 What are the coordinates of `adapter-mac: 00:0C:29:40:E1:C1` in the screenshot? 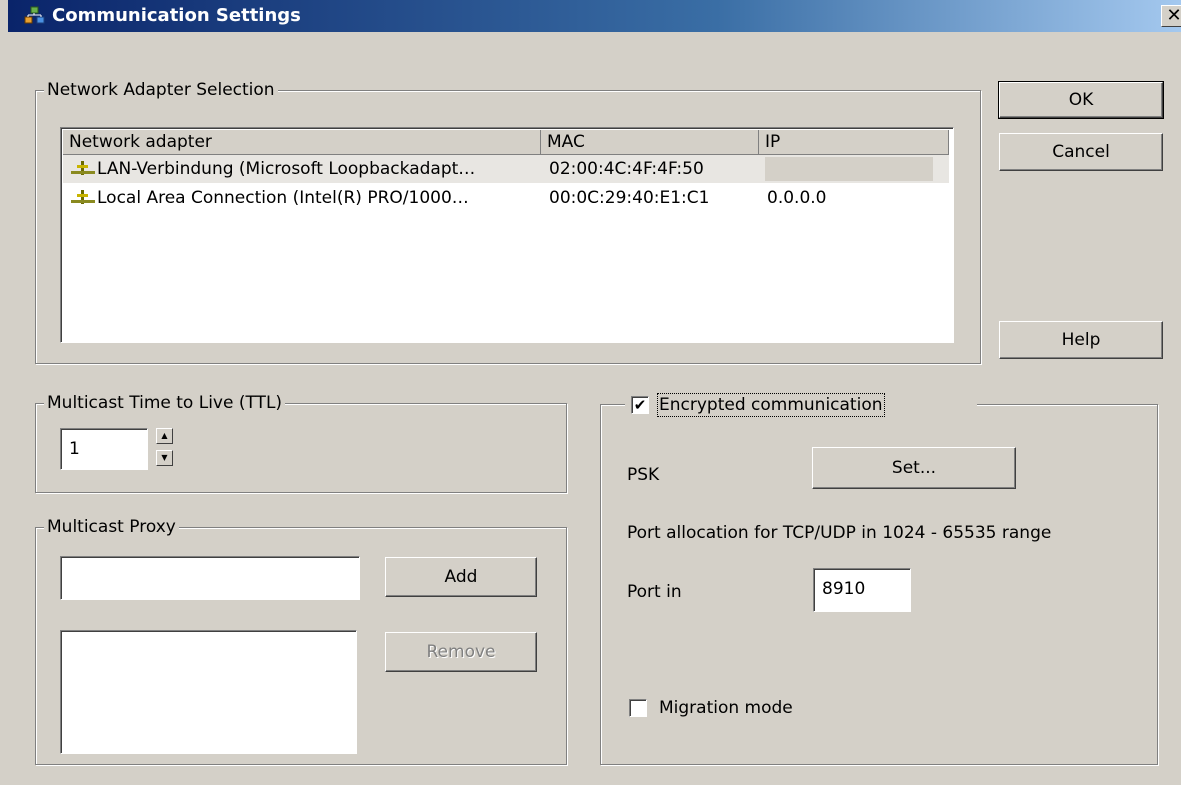 It's located at (629, 198).